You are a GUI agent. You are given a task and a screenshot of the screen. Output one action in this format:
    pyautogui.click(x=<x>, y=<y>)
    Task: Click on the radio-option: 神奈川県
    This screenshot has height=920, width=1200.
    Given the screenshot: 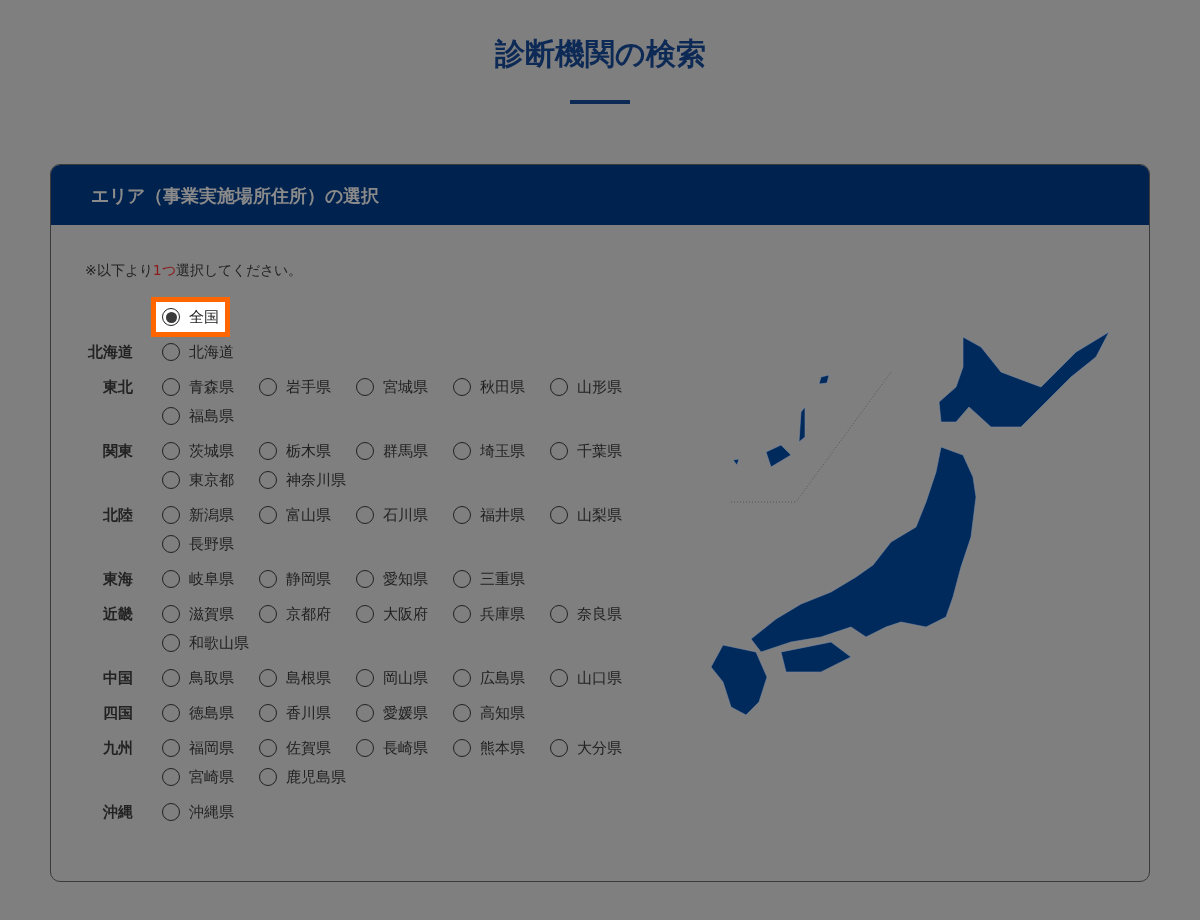 What is the action you would take?
    pyautogui.click(x=307, y=480)
    